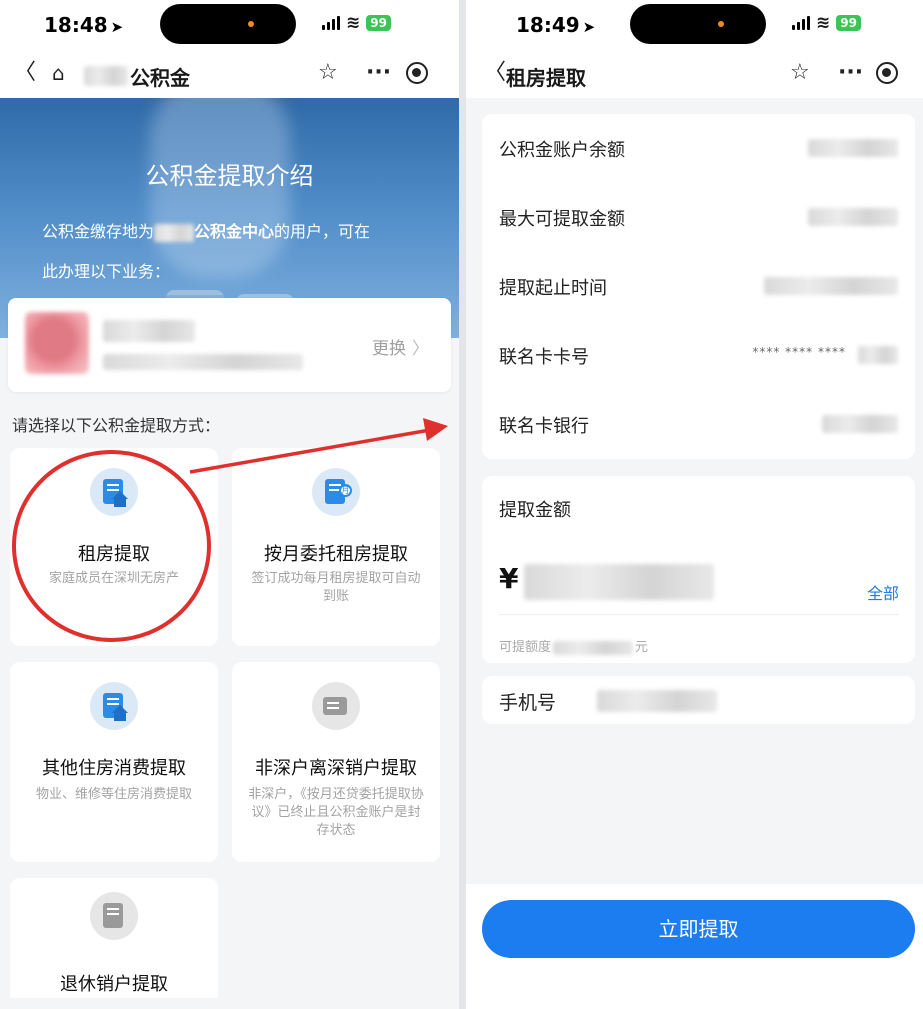 The width and height of the screenshot is (923, 1009). What do you see at coordinates (58, 73) in the screenshot?
I see `home-icon: ⌂` at bounding box center [58, 73].